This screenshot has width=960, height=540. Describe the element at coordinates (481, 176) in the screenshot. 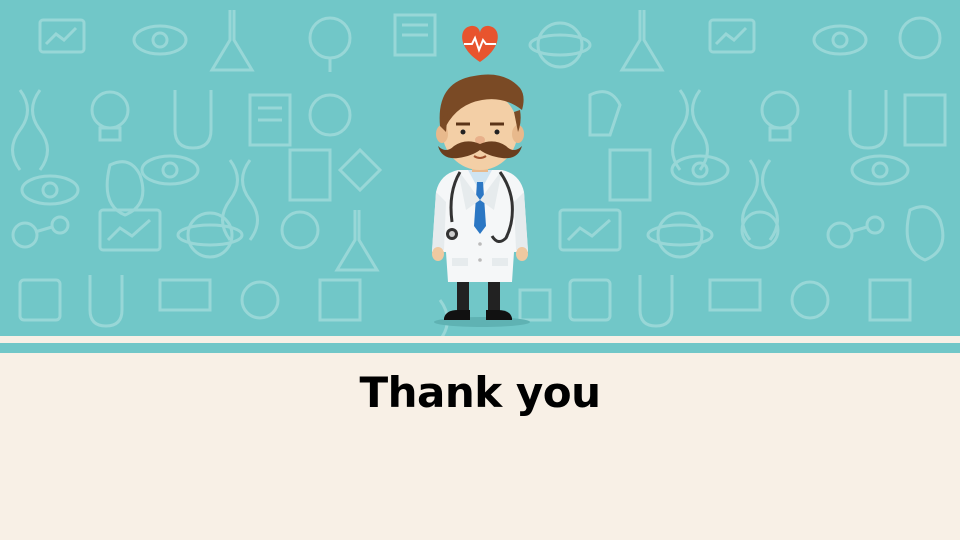

I see `doctor-illustration` at that location.